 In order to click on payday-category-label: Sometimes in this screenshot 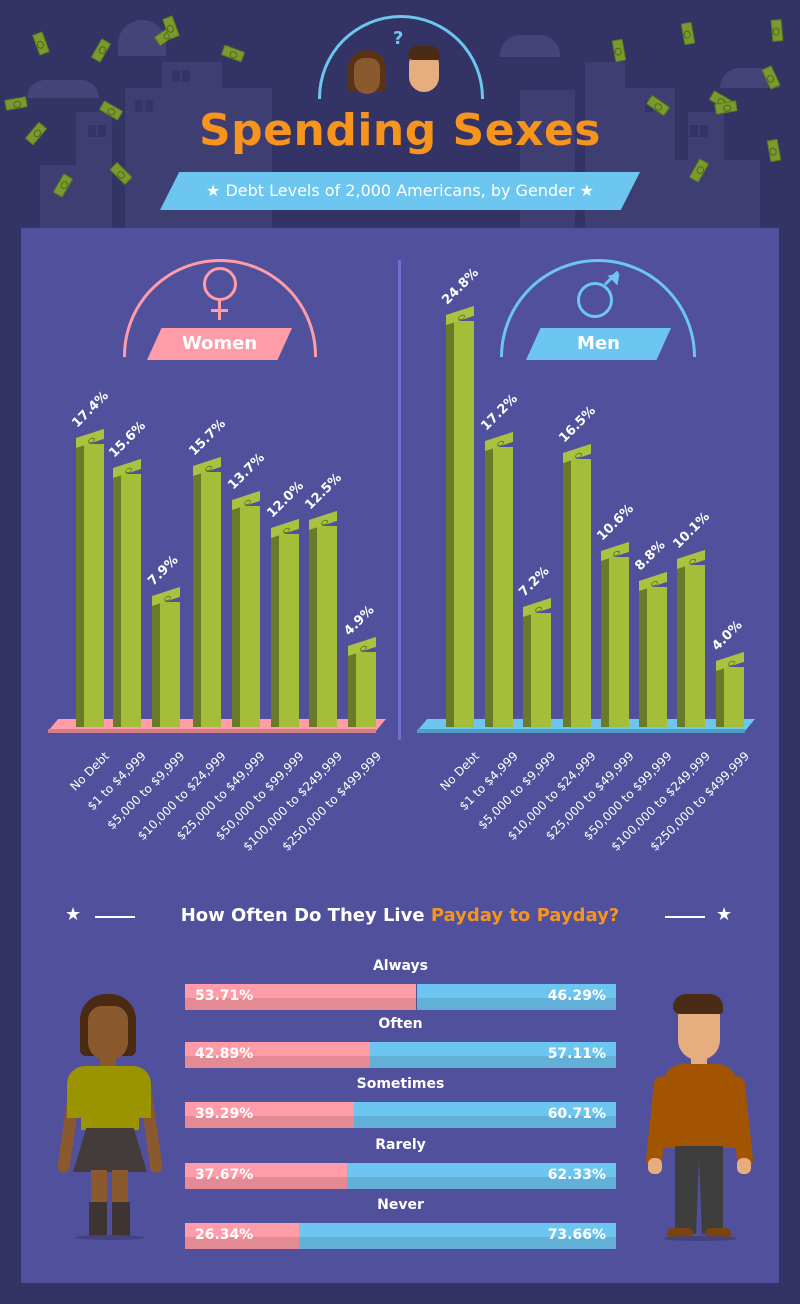, I will do `click(400, 1084)`.